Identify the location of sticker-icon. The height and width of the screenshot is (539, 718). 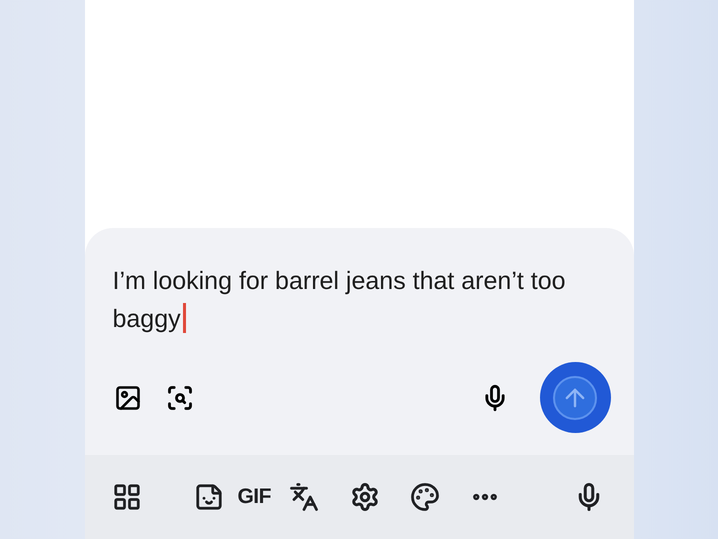
(209, 497).